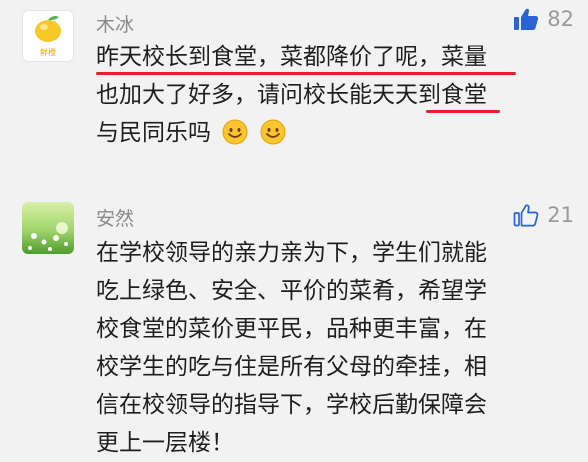  What do you see at coordinates (543, 19) in the screenshot?
I see `like-button: 82` at bounding box center [543, 19].